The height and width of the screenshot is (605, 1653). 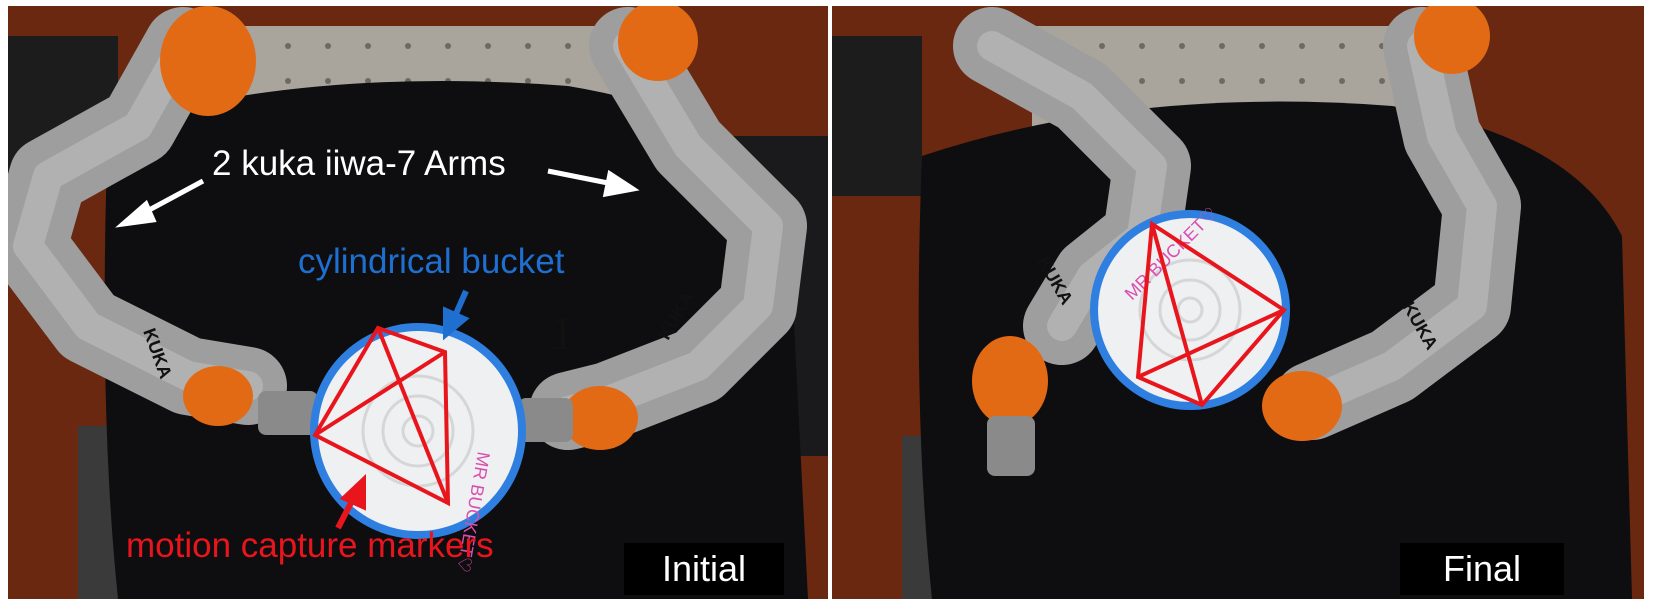 I want to click on left-arm-joint-cap, so click(x=208, y=61).